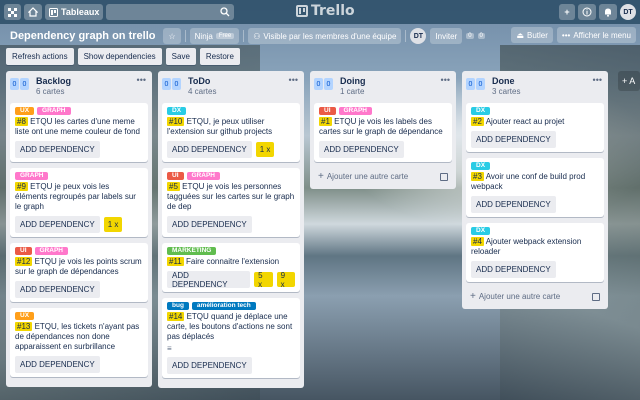  What do you see at coordinates (50, 91) in the screenshot?
I see `list-card-count: 6 cartes` at bounding box center [50, 91].